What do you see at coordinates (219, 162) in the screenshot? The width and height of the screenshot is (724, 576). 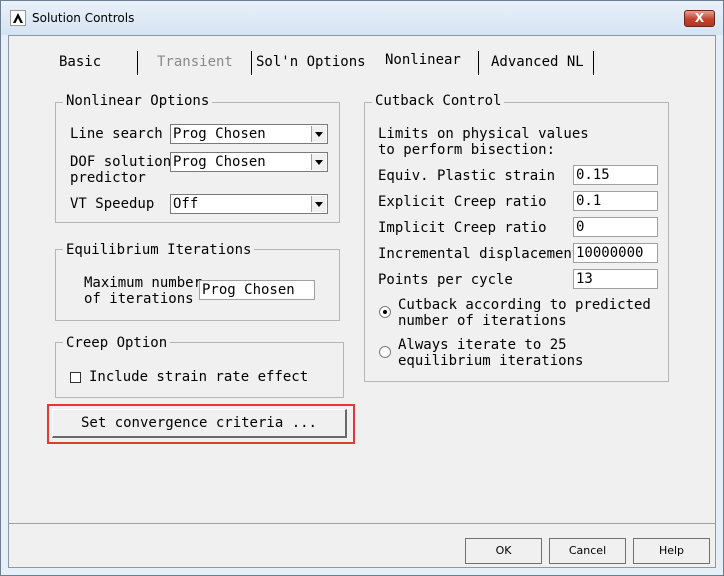 I see `dof-predictor-value: Prog Chosen` at bounding box center [219, 162].